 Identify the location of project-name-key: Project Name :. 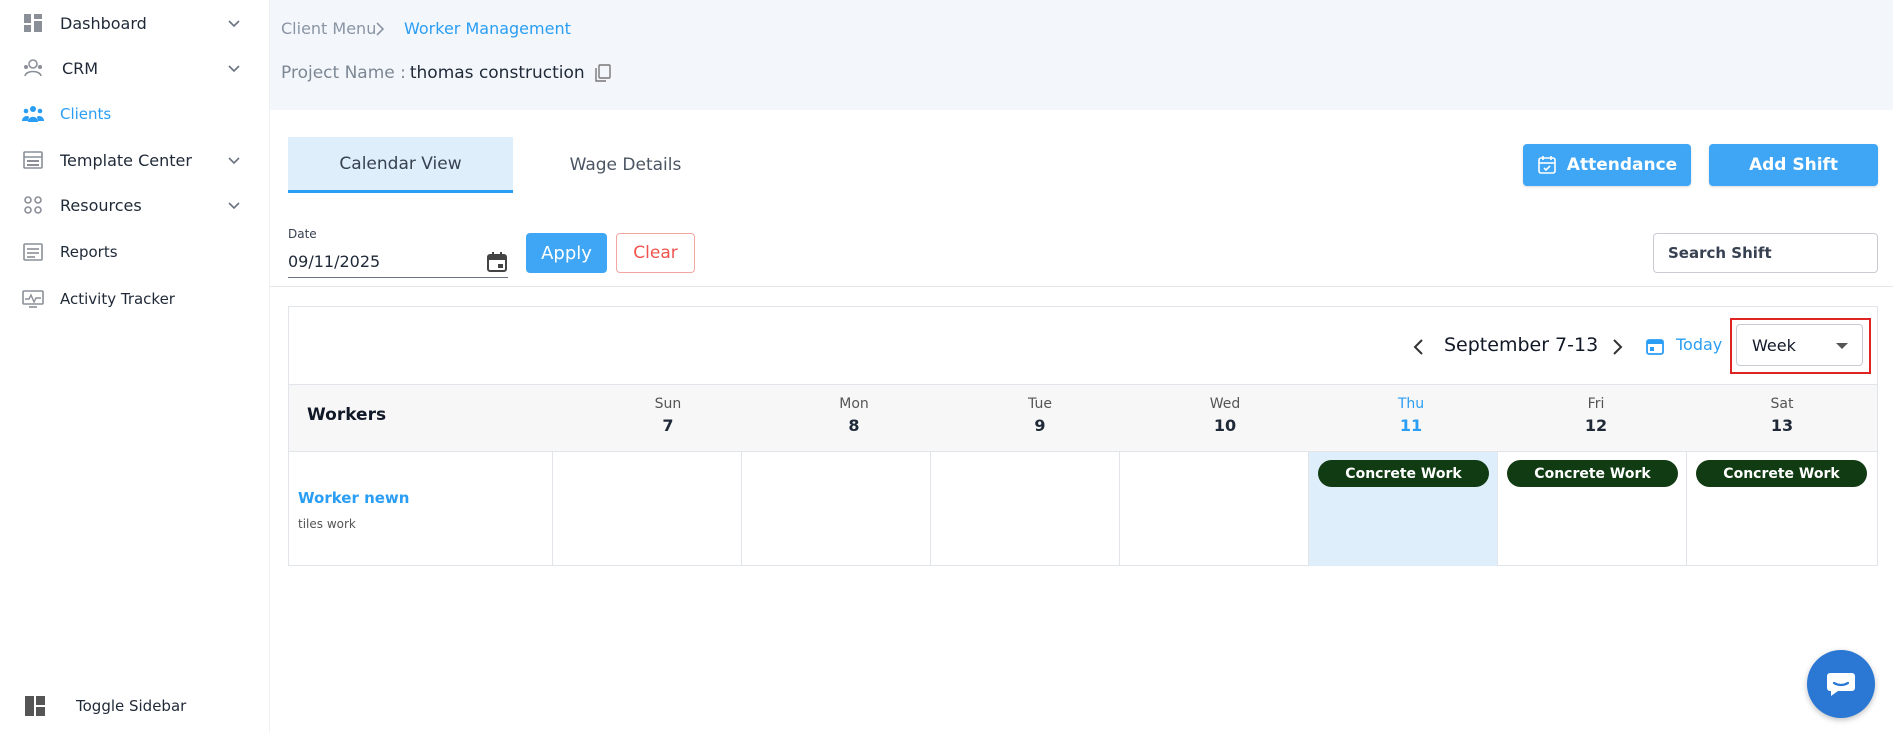
(343, 73).